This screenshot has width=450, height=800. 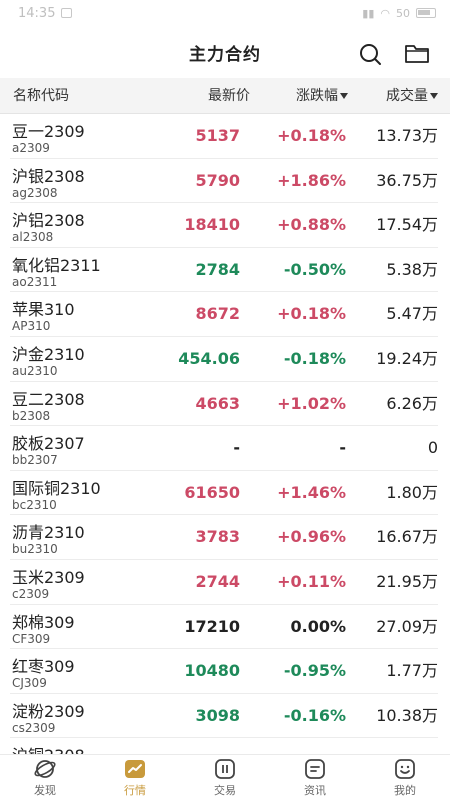 What do you see at coordinates (135, 777) in the screenshot?
I see `tab-market: 行情` at bounding box center [135, 777].